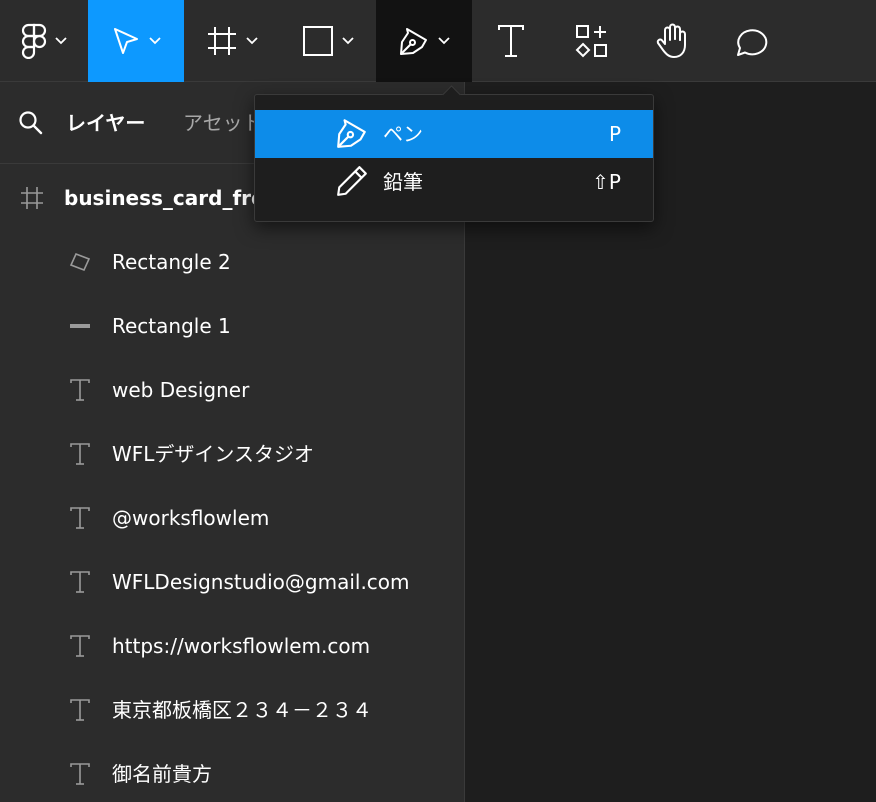 The image size is (876, 802). Describe the element at coordinates (181, 390) in the screenshot. I see `layer-name: web Designer` at that location.